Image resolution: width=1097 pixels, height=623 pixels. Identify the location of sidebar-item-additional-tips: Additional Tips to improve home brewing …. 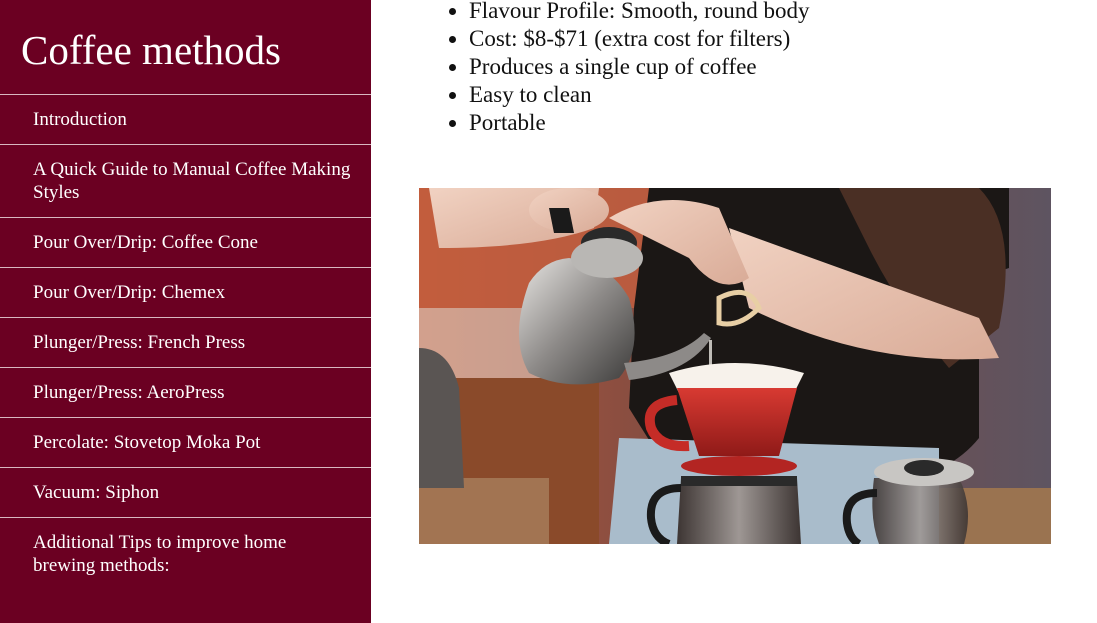
(185, 553).